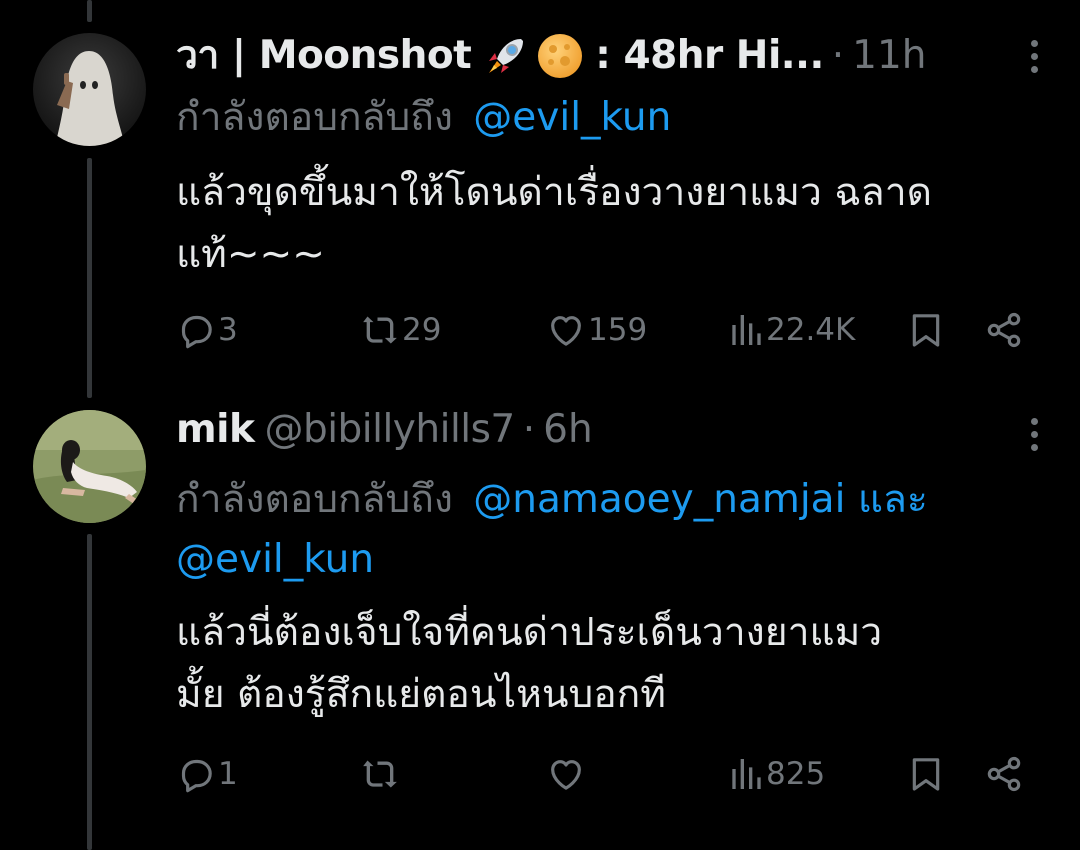  What do you see at coordinates (811, 330) in the screenshot?
I see `view-count: 22.4K` at bounding box center [811, 330].